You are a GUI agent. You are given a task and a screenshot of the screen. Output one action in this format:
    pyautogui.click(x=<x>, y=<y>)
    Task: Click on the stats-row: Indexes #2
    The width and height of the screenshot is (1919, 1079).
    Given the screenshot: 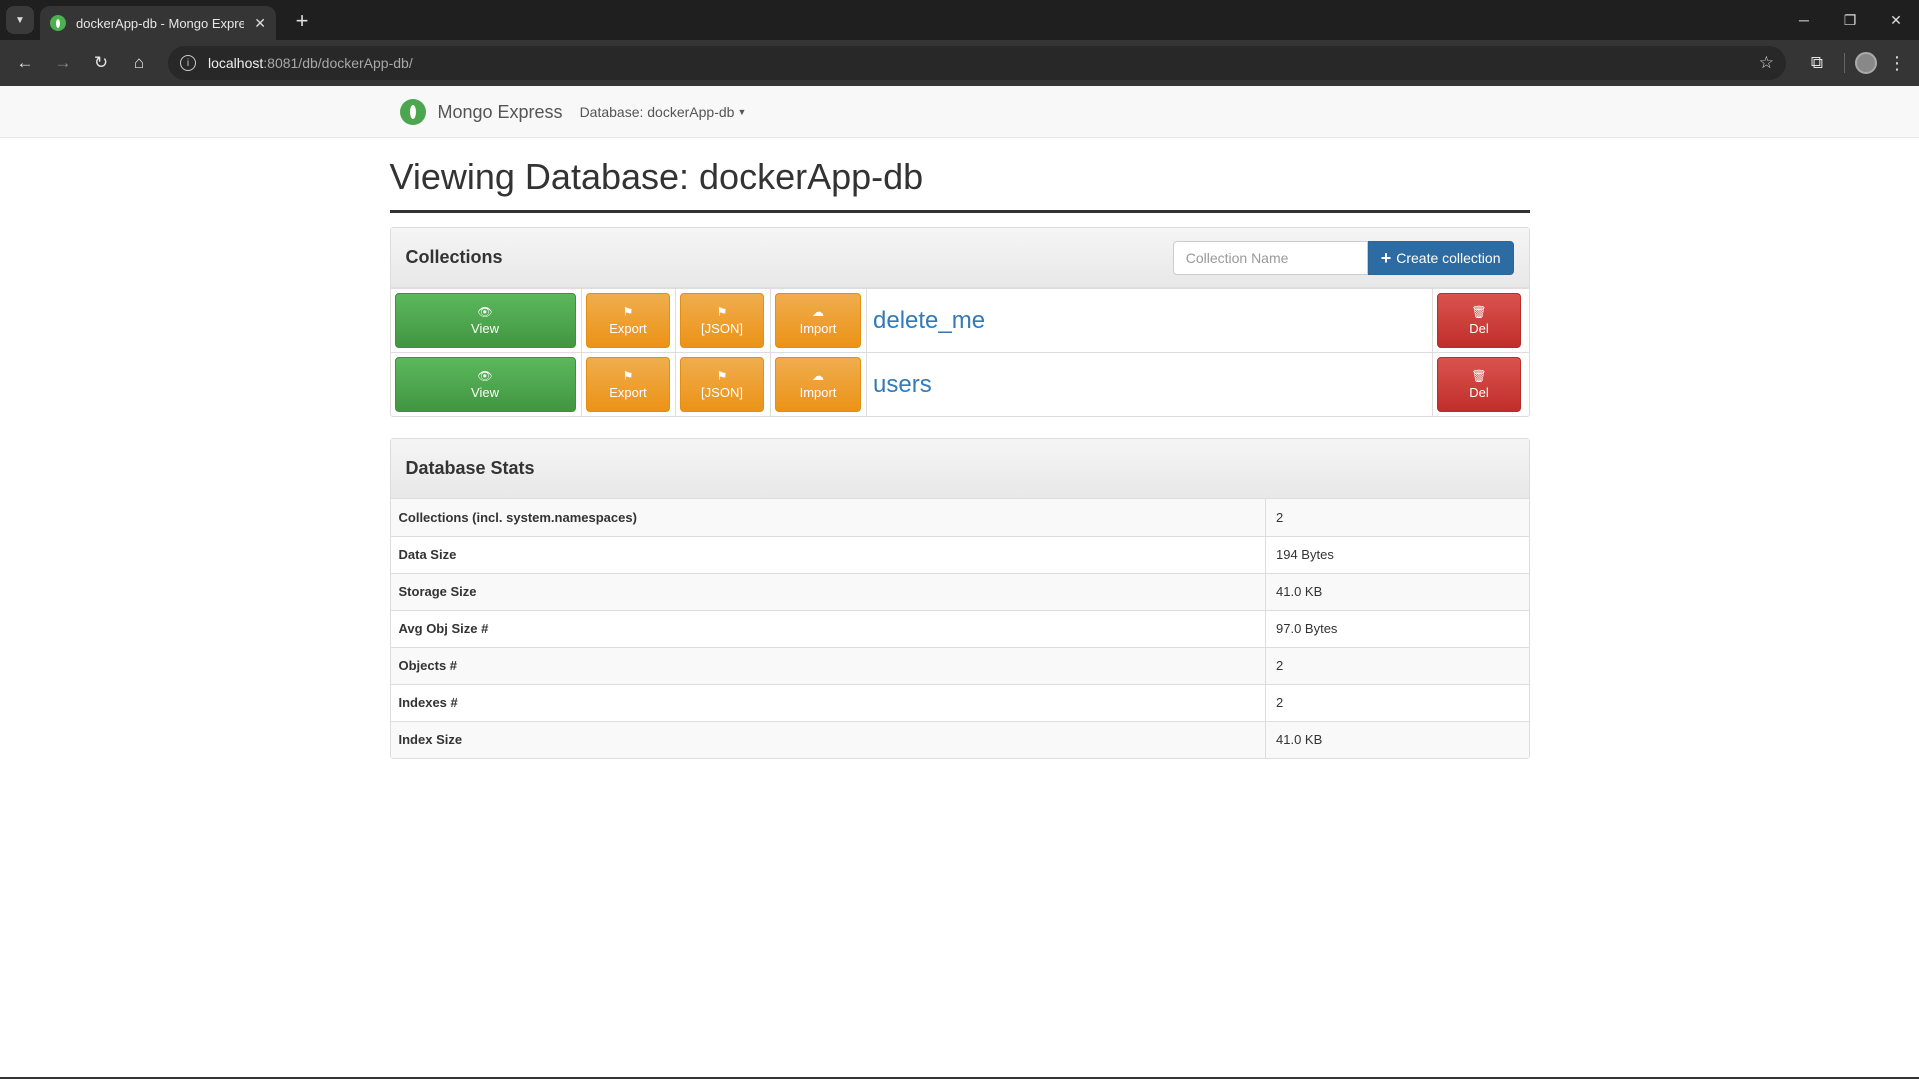 What is the action you would take?
    pyautogui.click(x=959, y=702)
    